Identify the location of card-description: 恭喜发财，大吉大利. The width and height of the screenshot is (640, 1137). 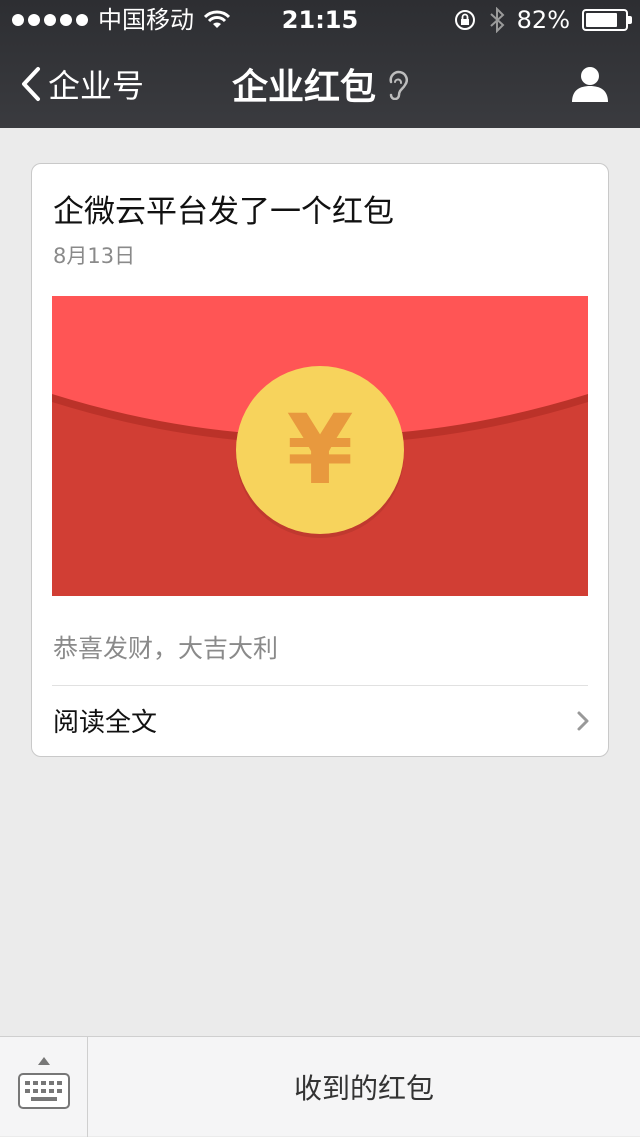
(166, 648).